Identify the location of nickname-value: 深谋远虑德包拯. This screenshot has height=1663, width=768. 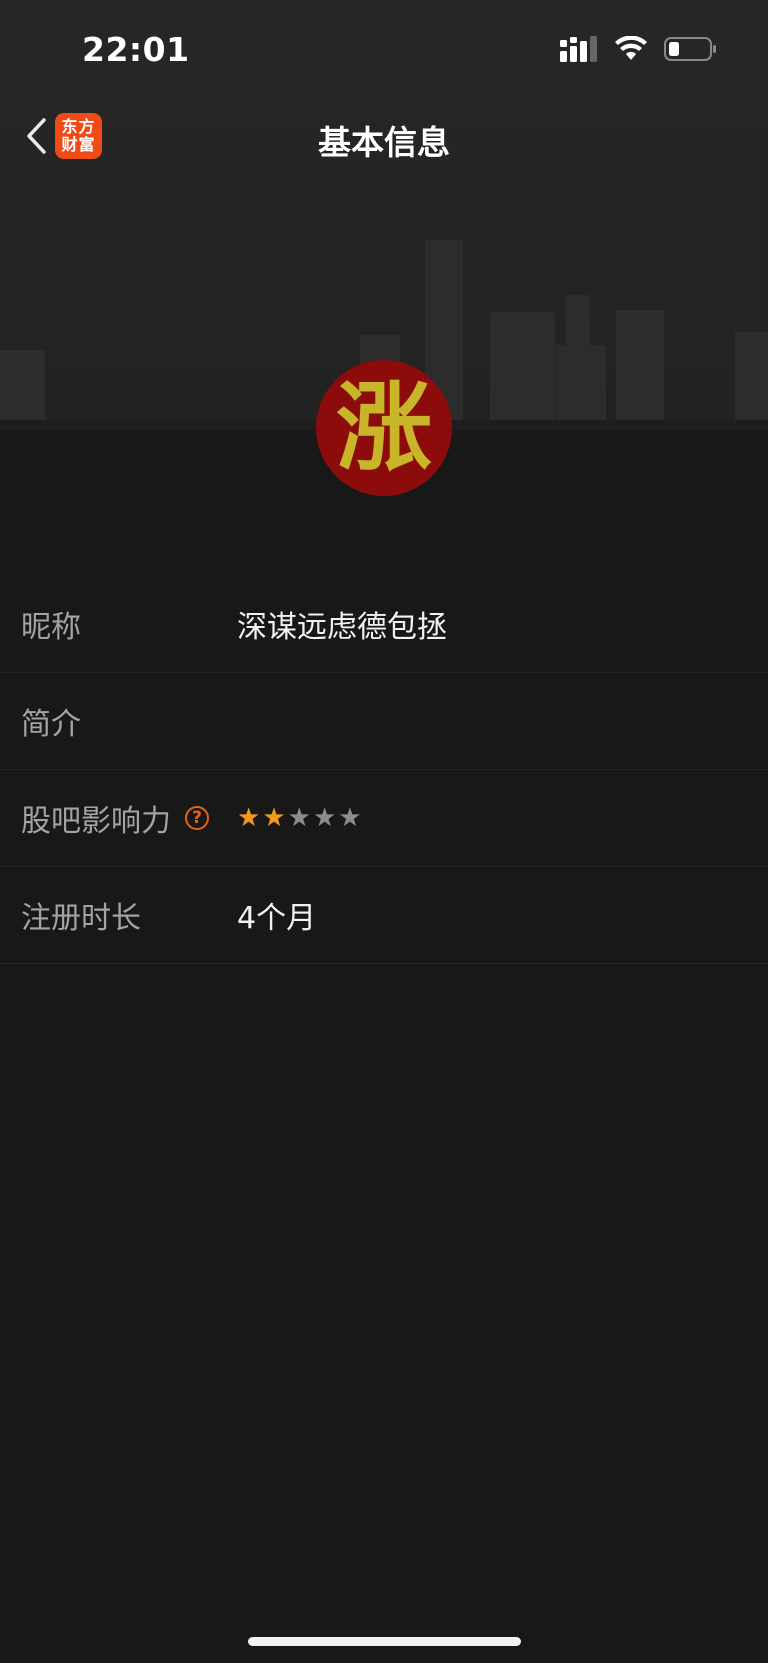
(342, 627).